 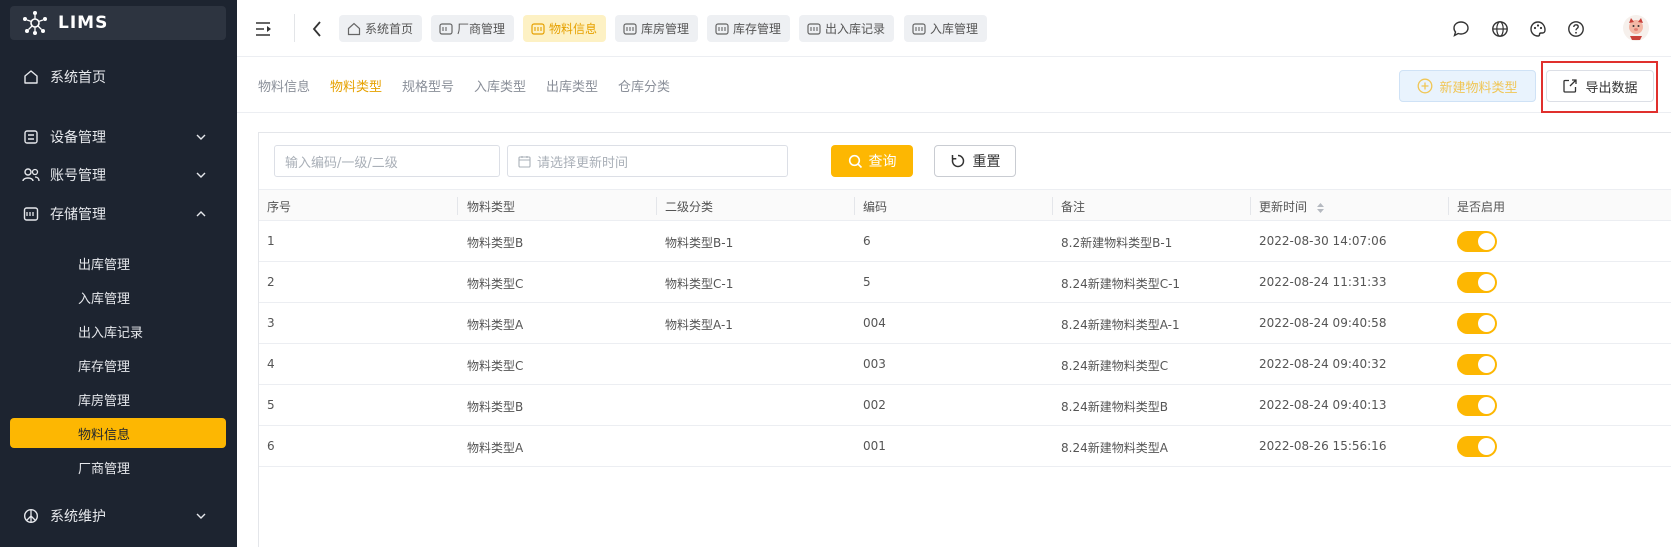 What do you see at coordinates (118, 467) in the screenshot?
I see `sidebar-subitem-vendor: 厂商管理` at bounding box center [118, 467].